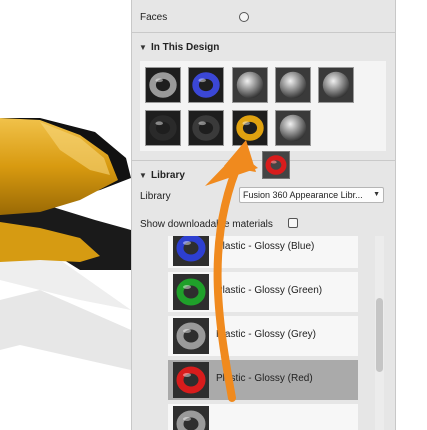 The width and height of the screenshot is (427, 430). I want to click on material-name: Plastic - Glossy (Grey), so click(266, 334).